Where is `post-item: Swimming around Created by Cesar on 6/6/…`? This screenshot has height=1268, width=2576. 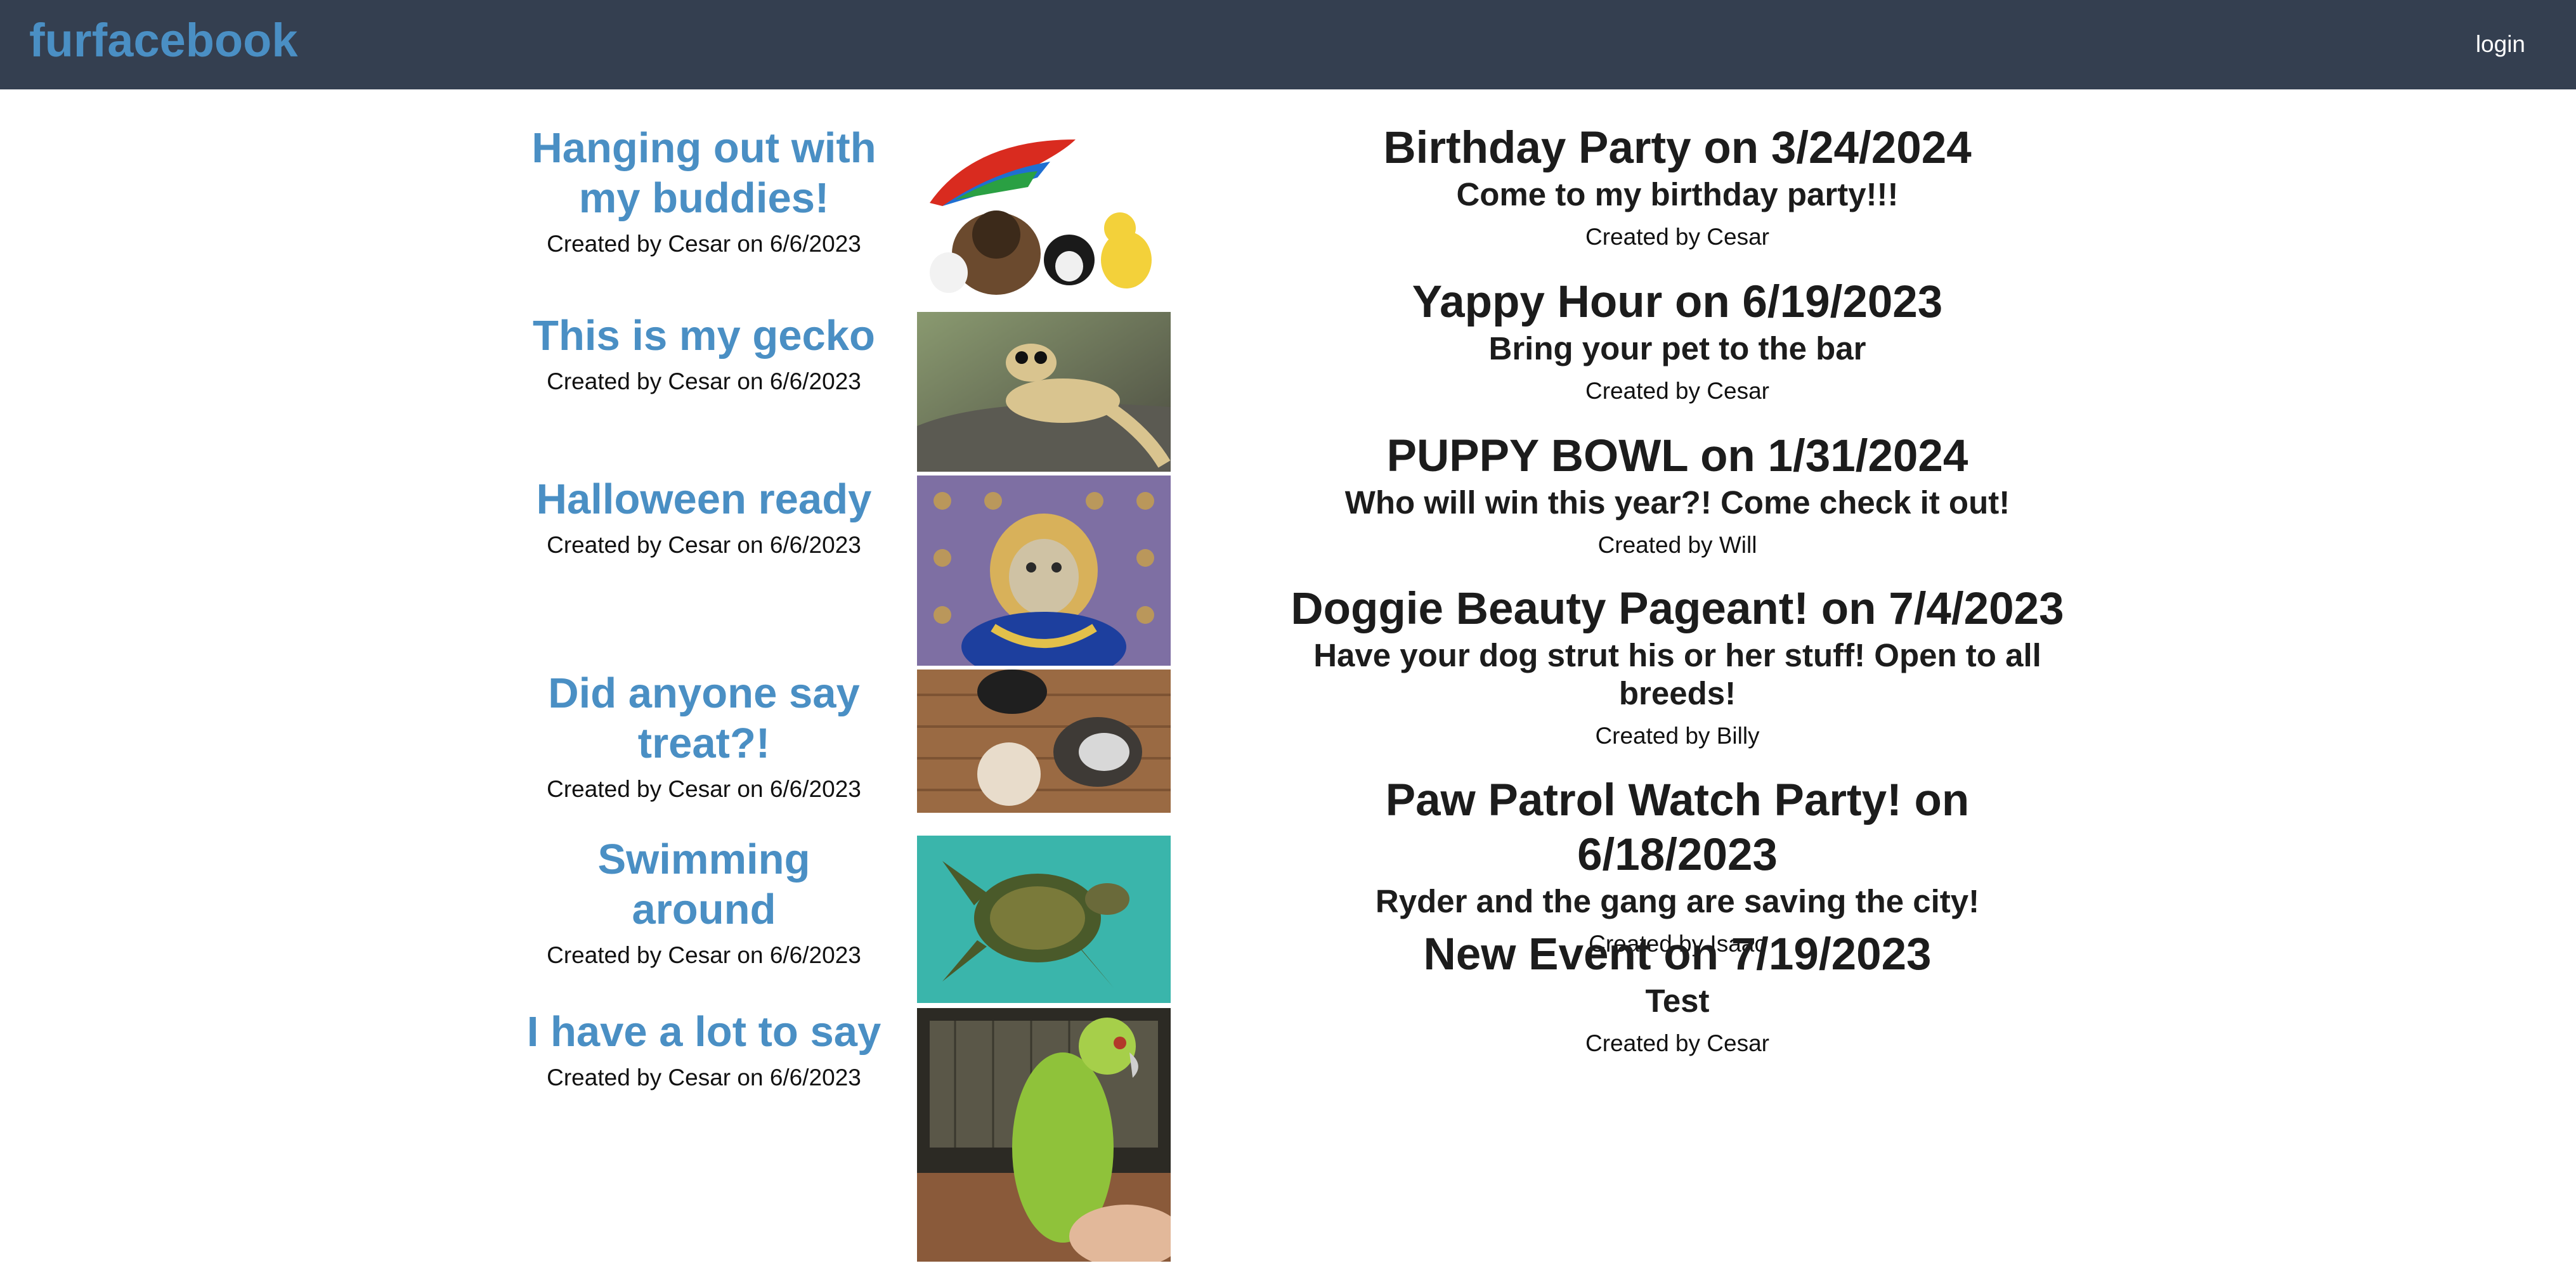 post-item: Swimming around Created by Cesar on 6/6/… is located at coordinates (704, 902).